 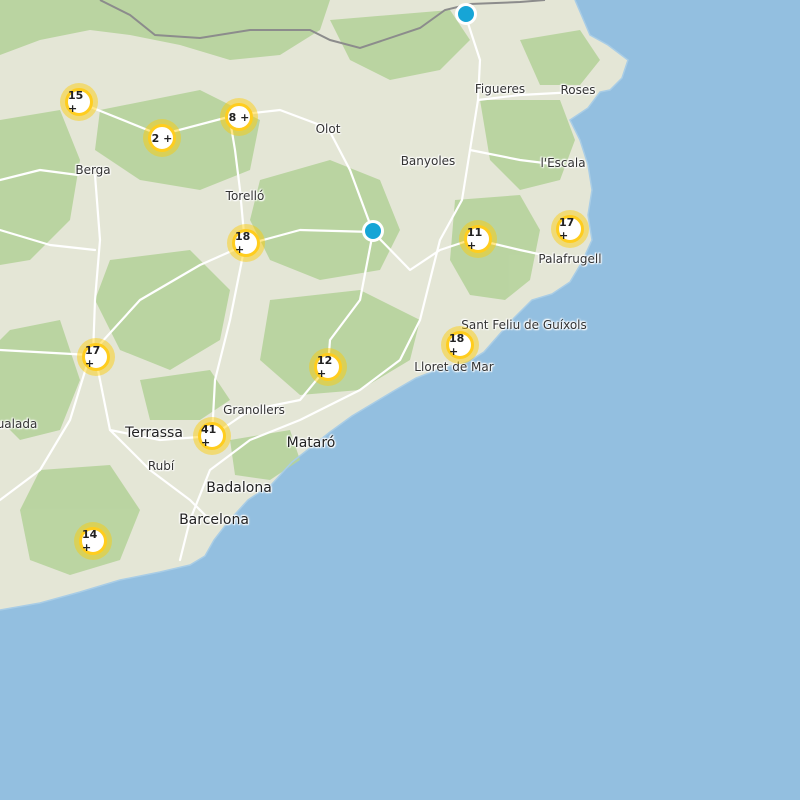 What do you see at coordinates (245, 196) in the screenshot?
I see `place-label-torello: Torelló` at bounding box center [245, 196].